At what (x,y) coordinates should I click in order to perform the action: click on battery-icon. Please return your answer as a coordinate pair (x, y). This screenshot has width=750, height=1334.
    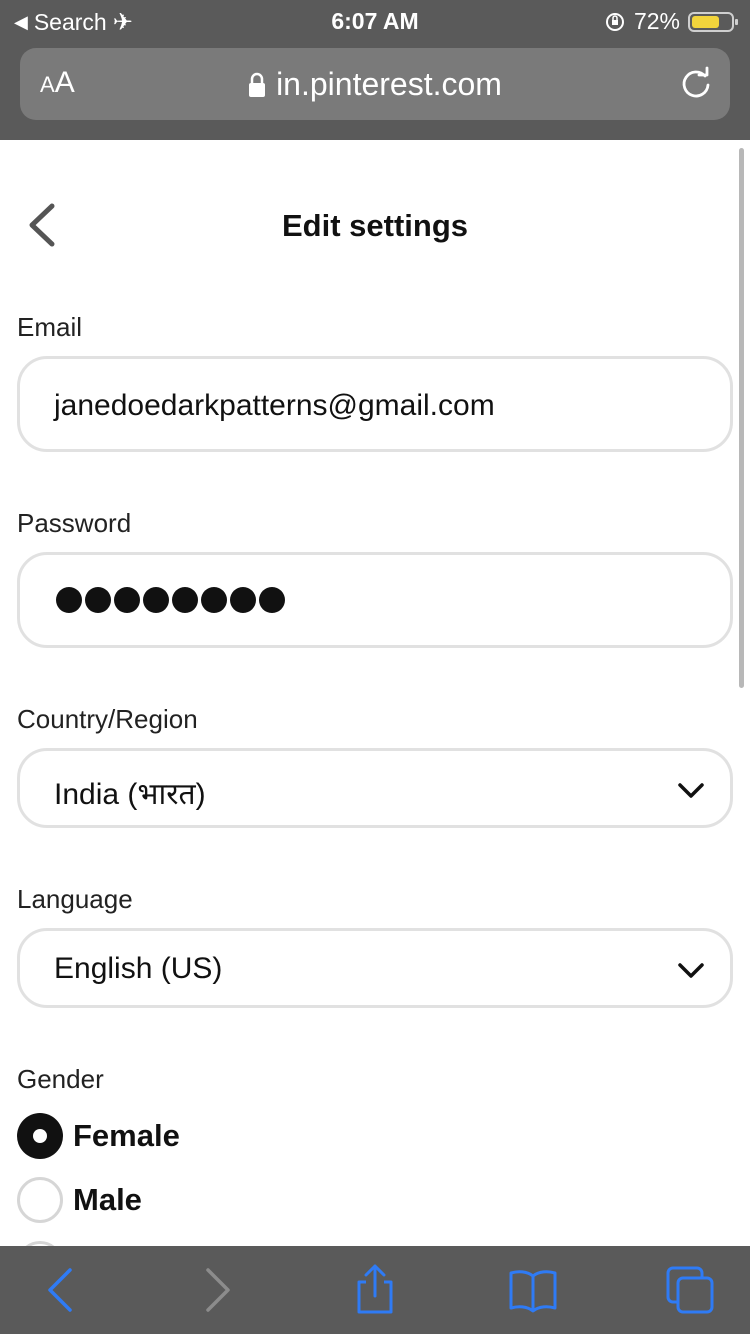
    Looking at the image, I should click on (713, 21).